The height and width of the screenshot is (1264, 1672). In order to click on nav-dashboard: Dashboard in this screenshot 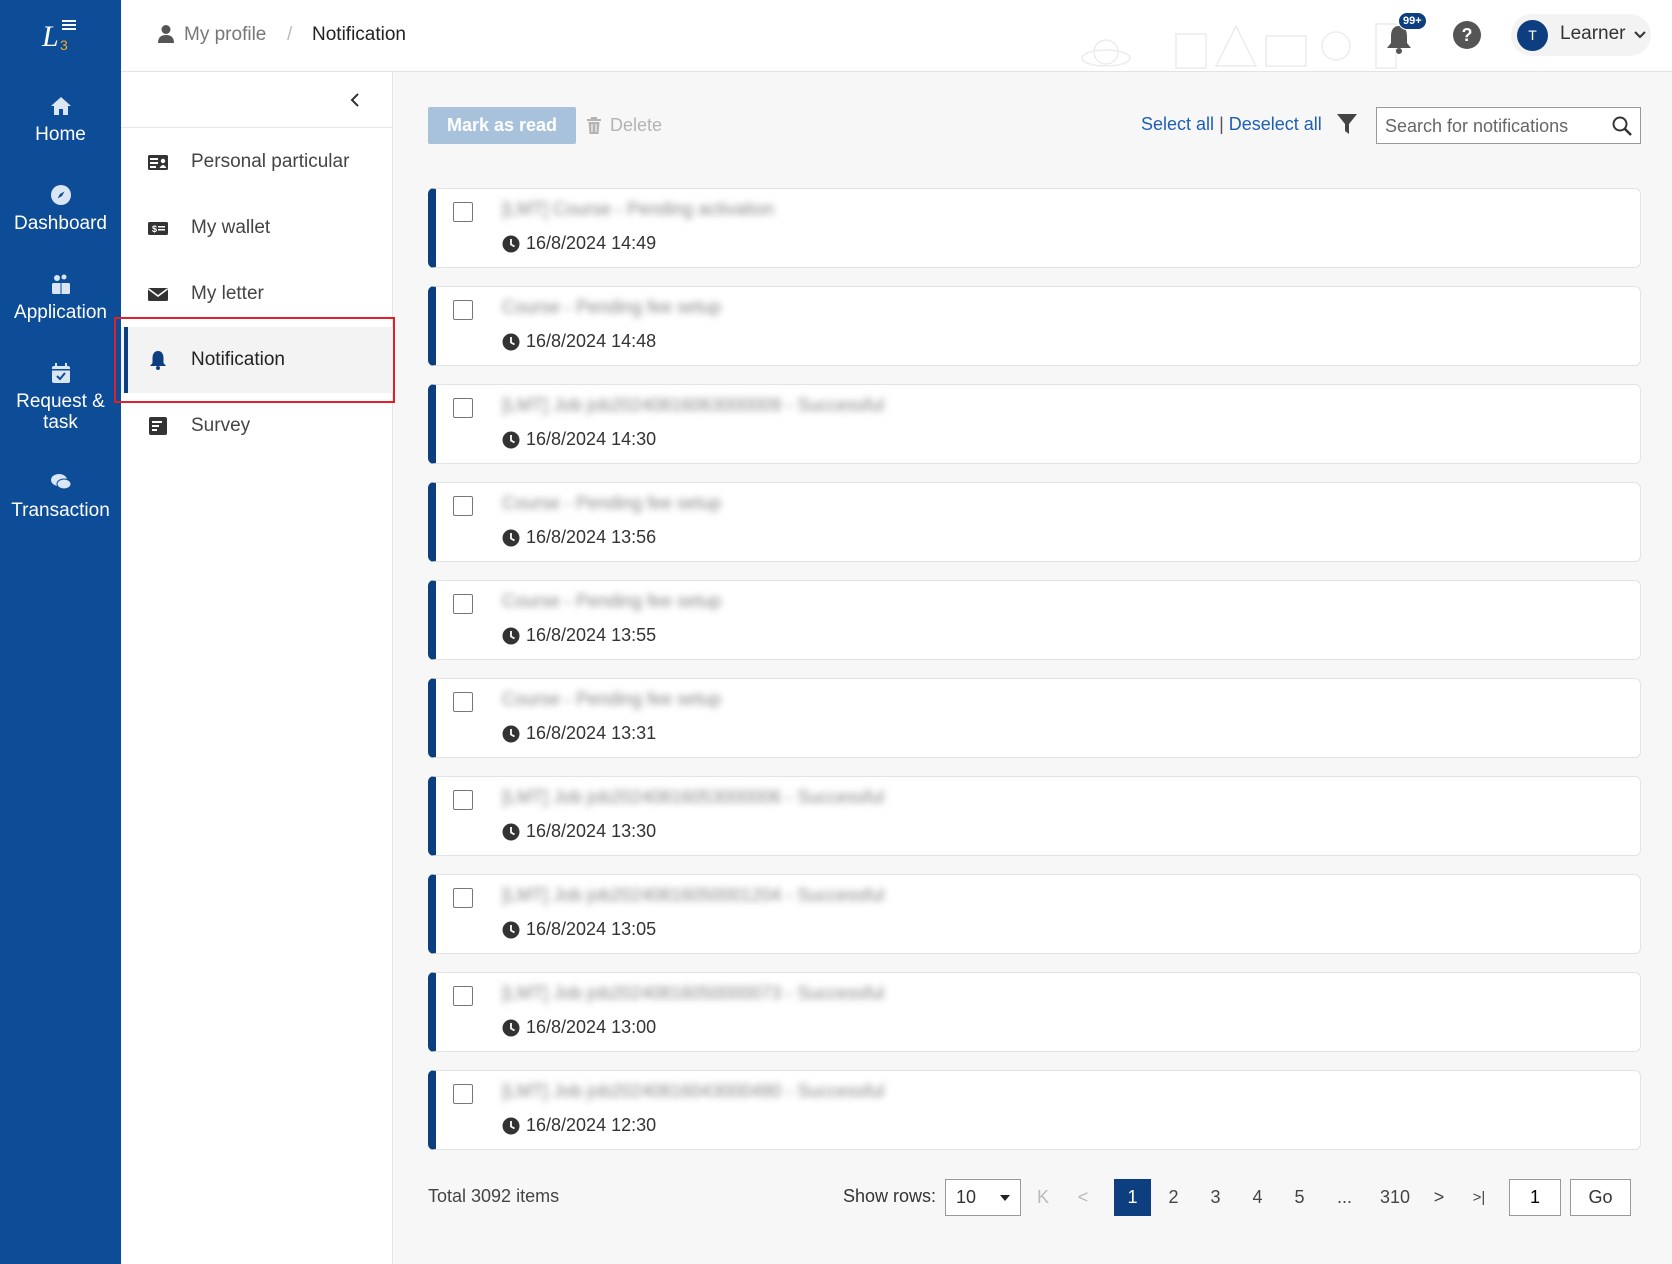, I will do `click(60, 208)`.